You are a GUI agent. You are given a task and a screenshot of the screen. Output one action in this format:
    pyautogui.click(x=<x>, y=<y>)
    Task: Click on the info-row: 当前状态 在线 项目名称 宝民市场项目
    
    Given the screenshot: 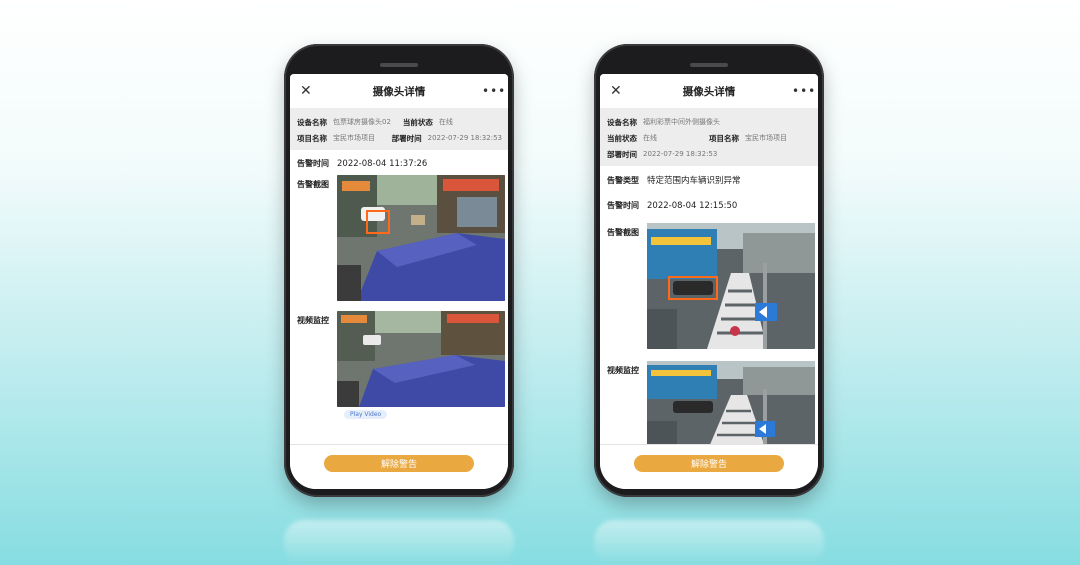 What is the action you would take?
    pyautogui.click(x=709, y=138)
    